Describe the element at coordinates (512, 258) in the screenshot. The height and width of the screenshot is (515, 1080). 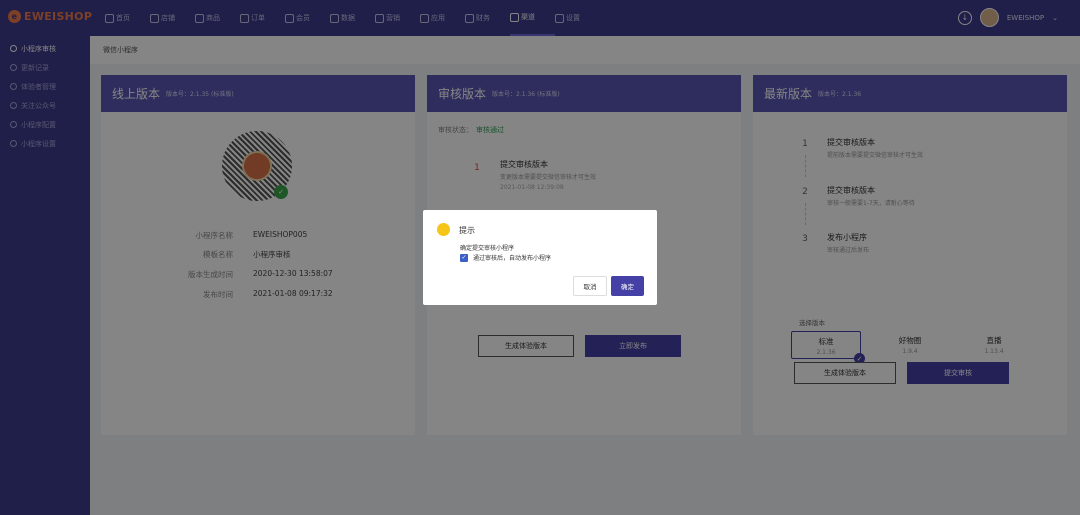
I see `checkbox-label: 通过审核后，自动发布小程序` at that location.